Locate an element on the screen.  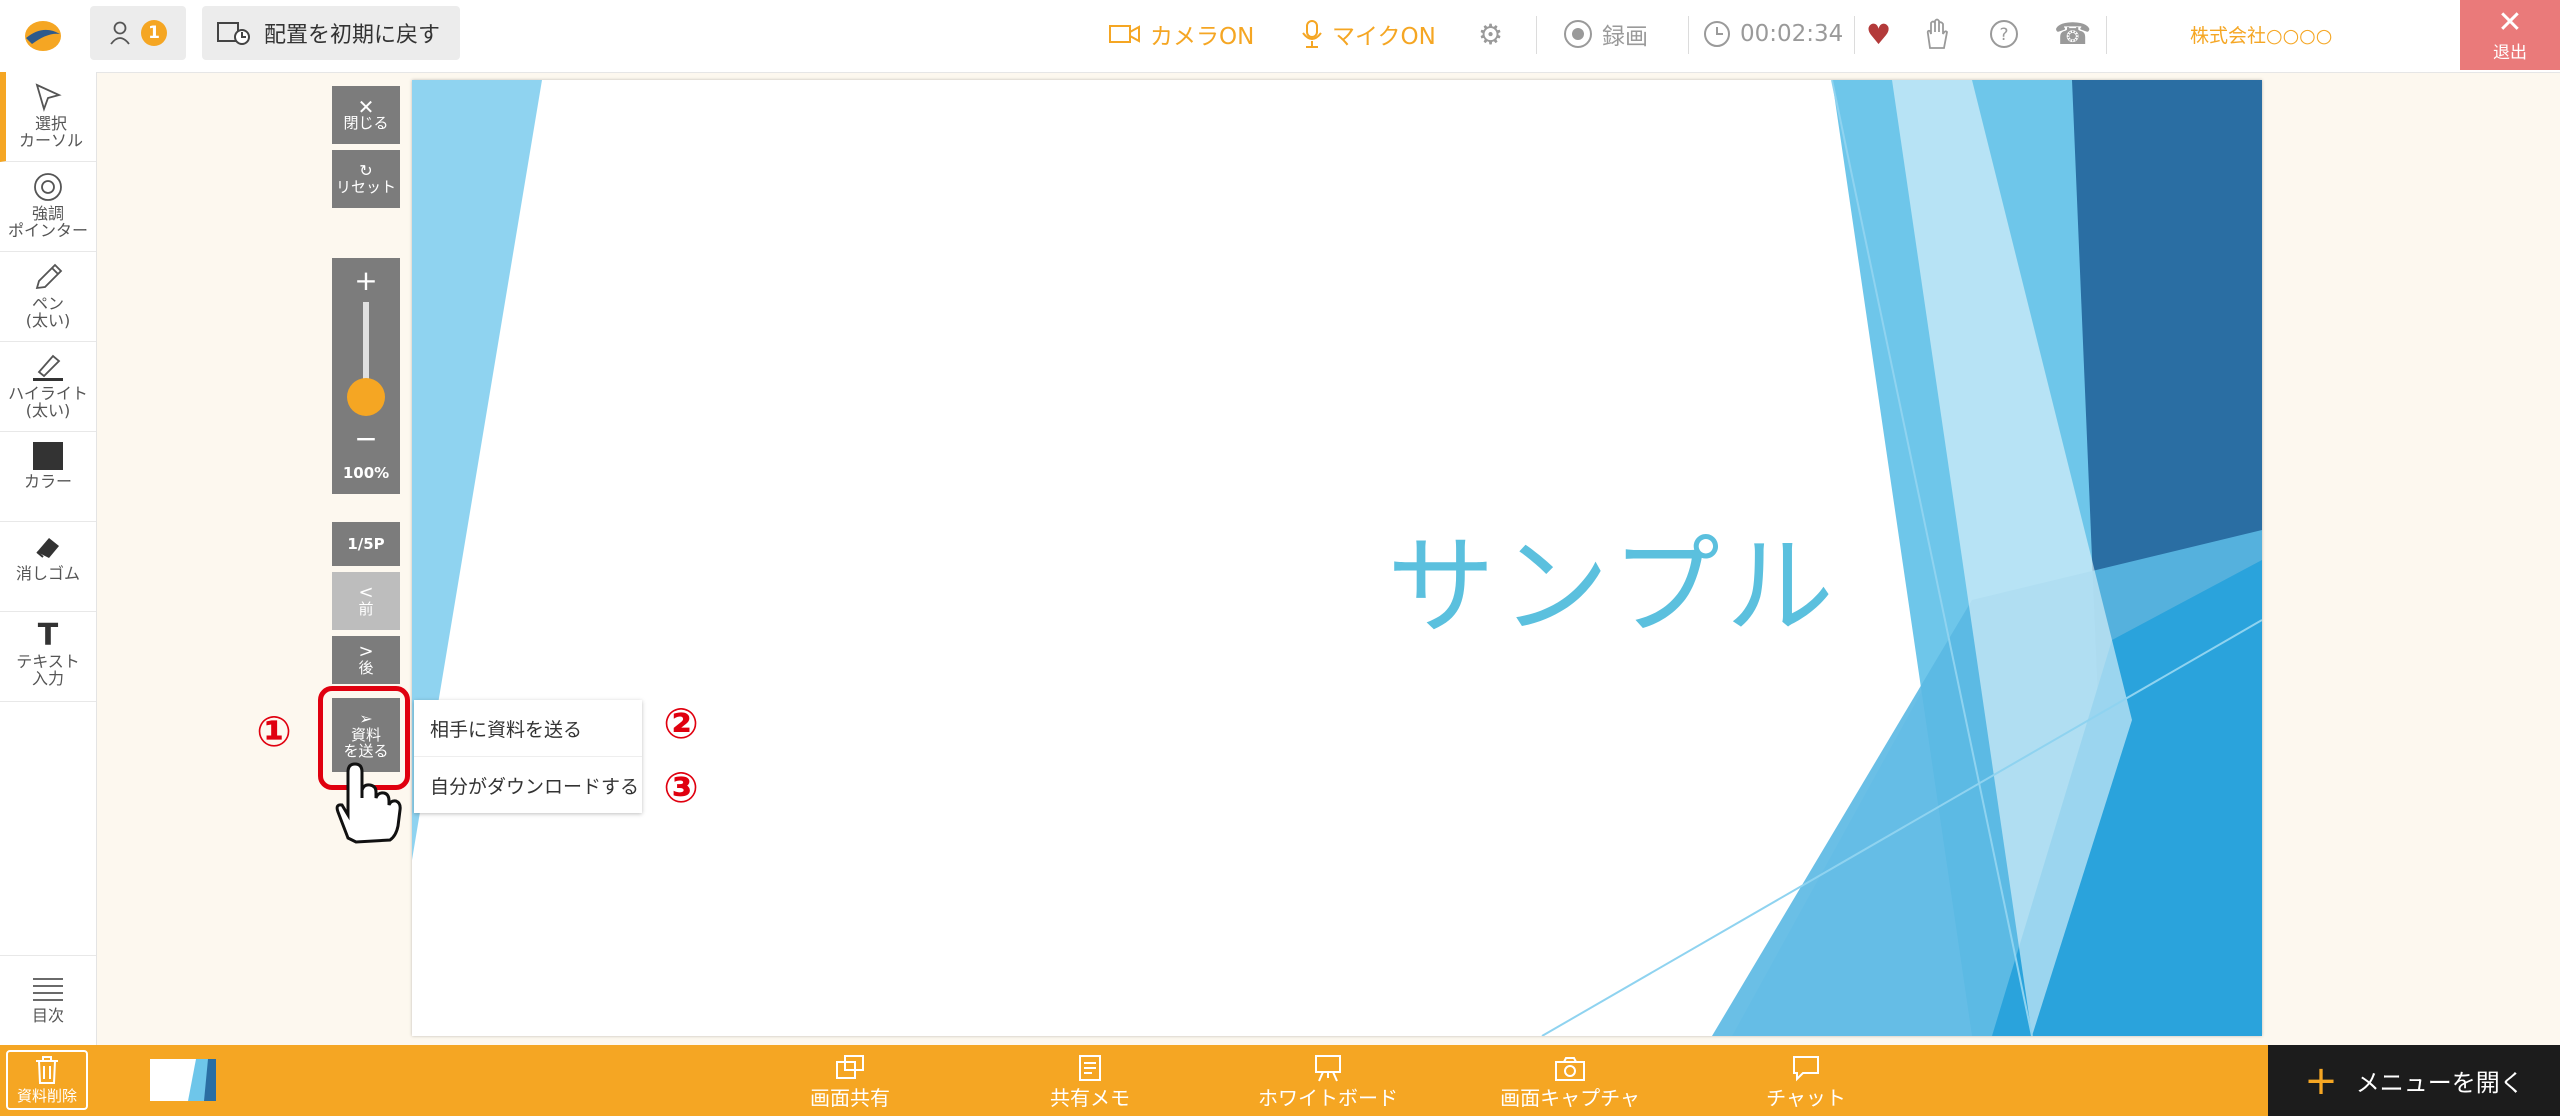
menu-item-send-to-partner: 相手に資料を送る is located at coordinates (528, 728).